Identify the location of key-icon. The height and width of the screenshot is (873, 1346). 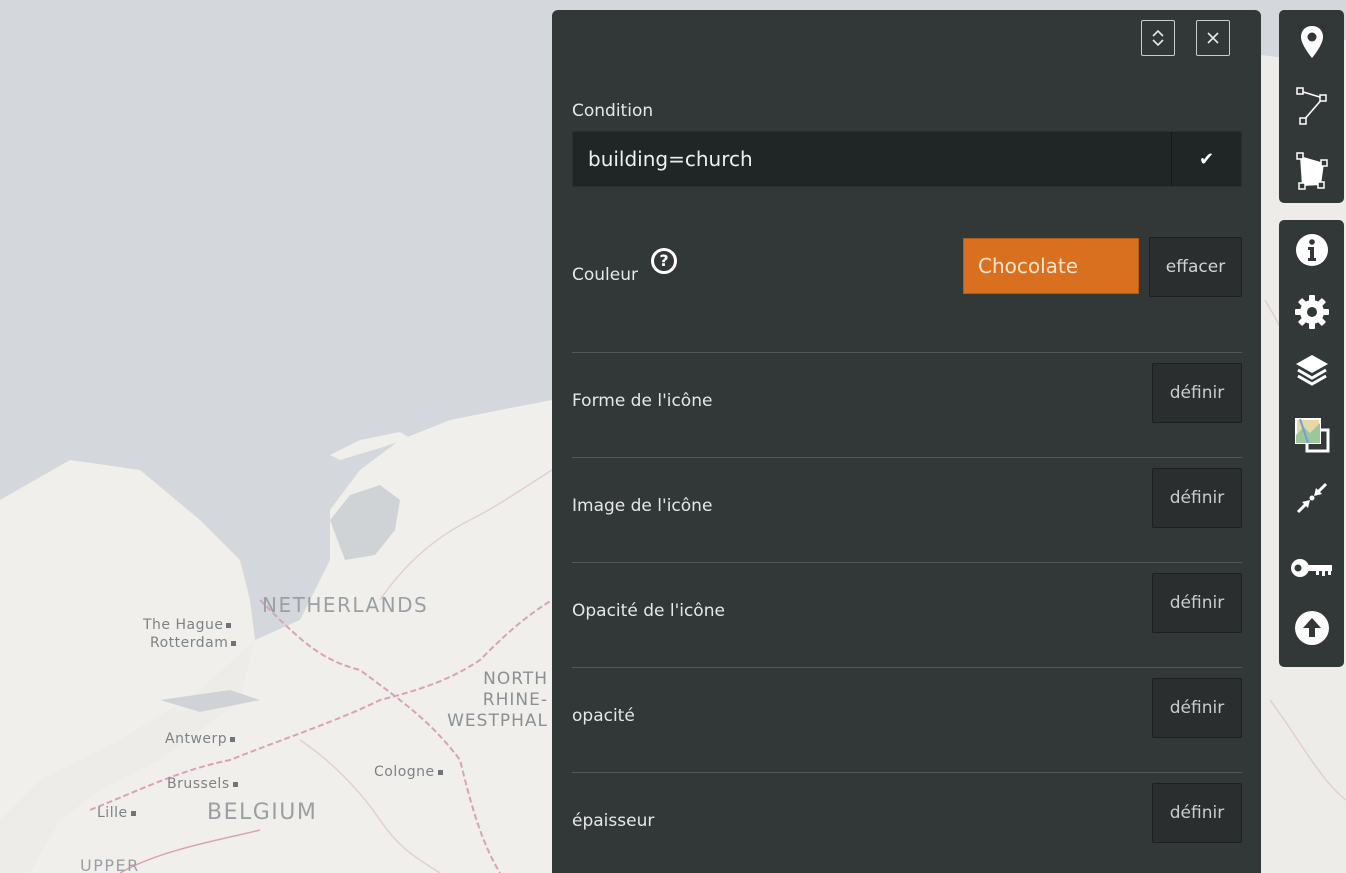
(1311, 568).